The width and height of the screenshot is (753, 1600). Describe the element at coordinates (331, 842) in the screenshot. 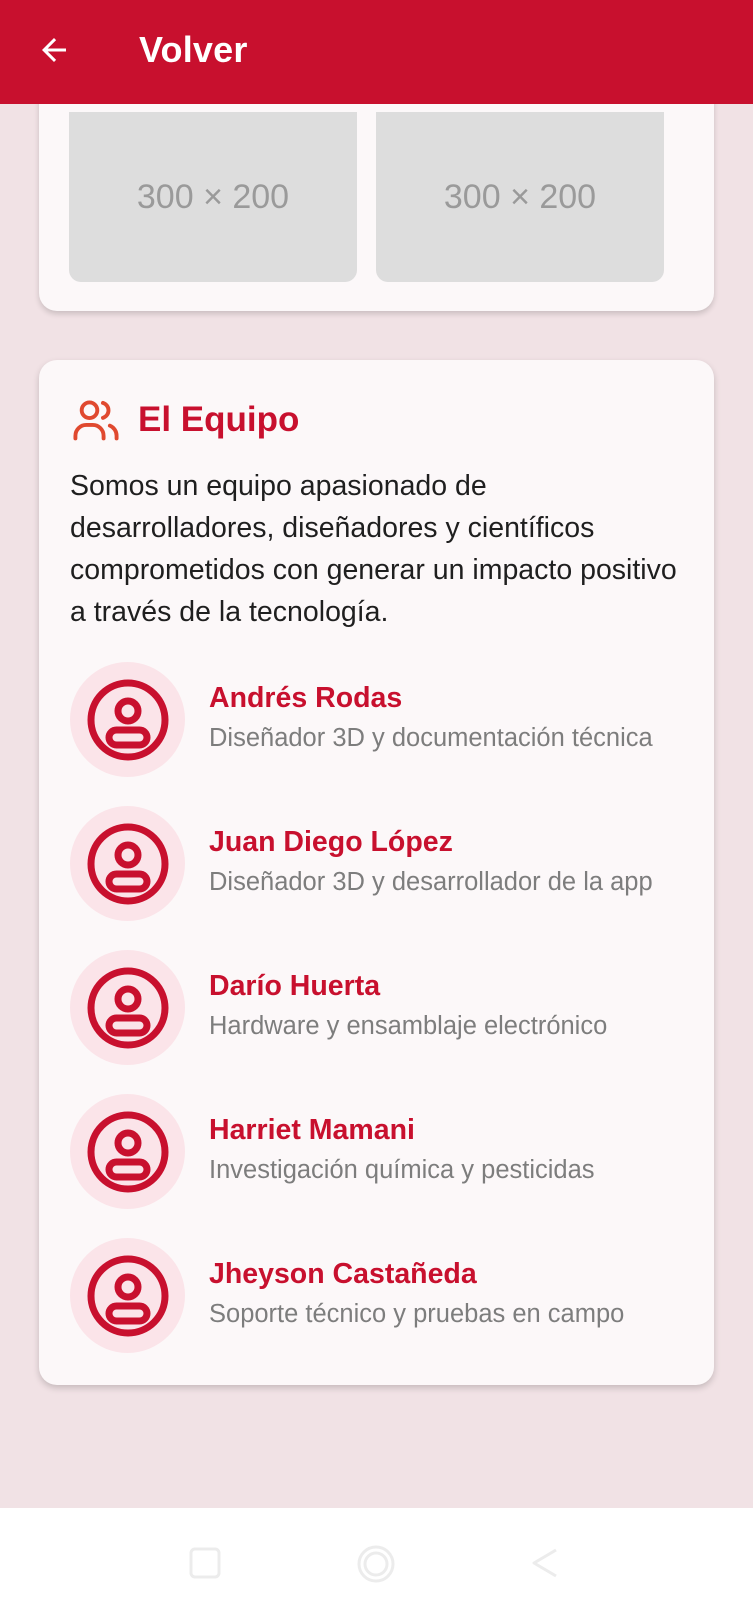

I see `member-name: Juan Diego López` at that location.